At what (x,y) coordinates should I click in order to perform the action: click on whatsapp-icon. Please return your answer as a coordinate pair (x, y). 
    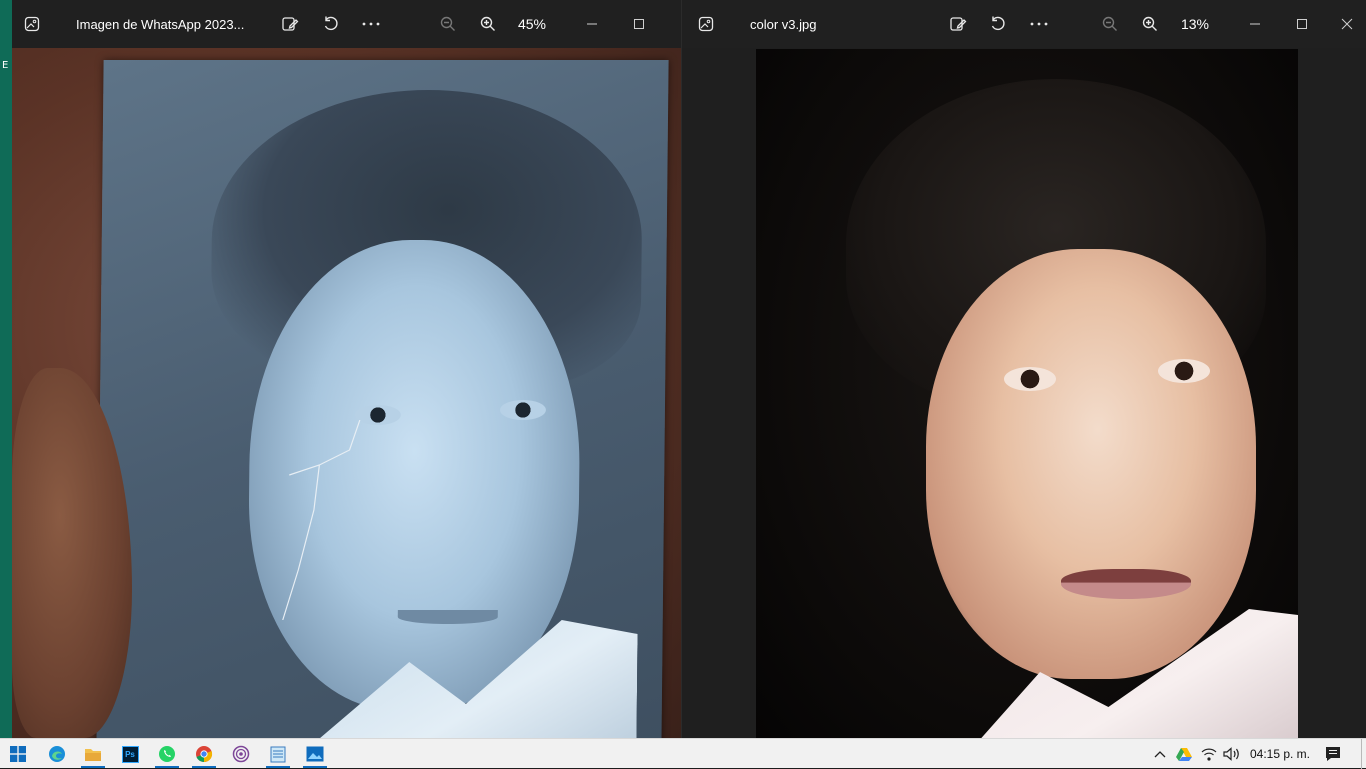
    Looking at the image, I should click on (167, 754).